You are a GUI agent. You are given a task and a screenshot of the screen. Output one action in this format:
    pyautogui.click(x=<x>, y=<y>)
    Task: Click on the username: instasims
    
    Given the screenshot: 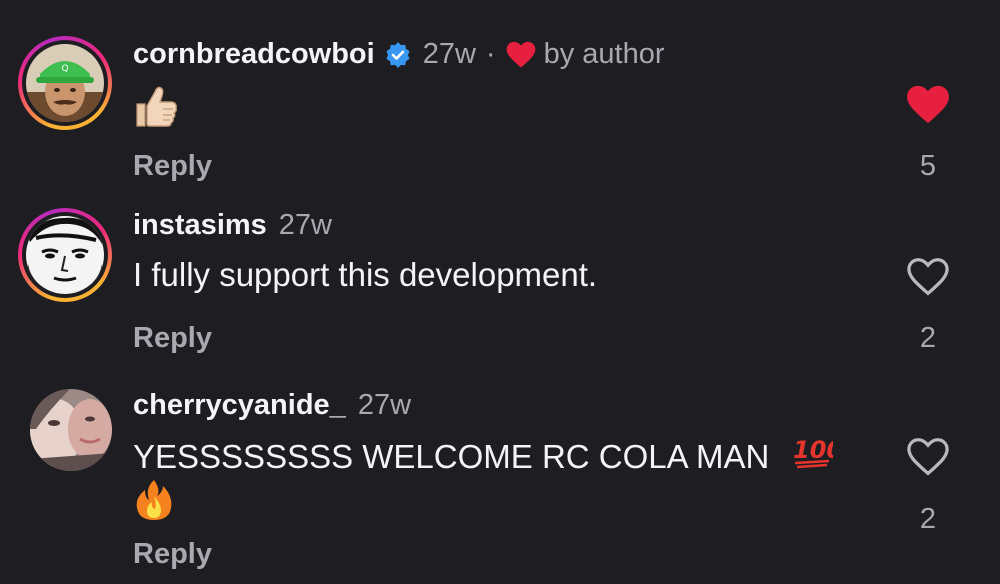 What is the action you would take?
    pyautogui.click(x=200, y=225)
    